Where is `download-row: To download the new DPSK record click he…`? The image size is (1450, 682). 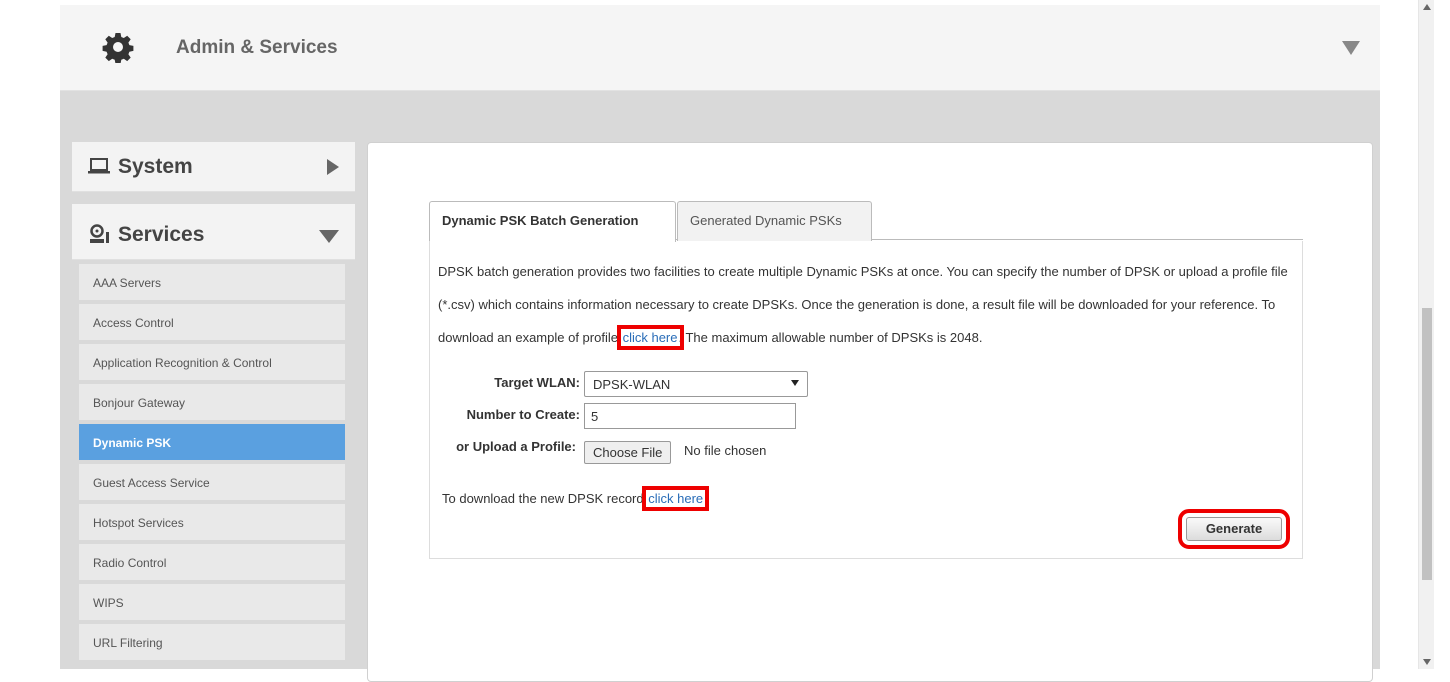 download-row: To download the new DPSK record click he… is located at coordinates (742, 500).